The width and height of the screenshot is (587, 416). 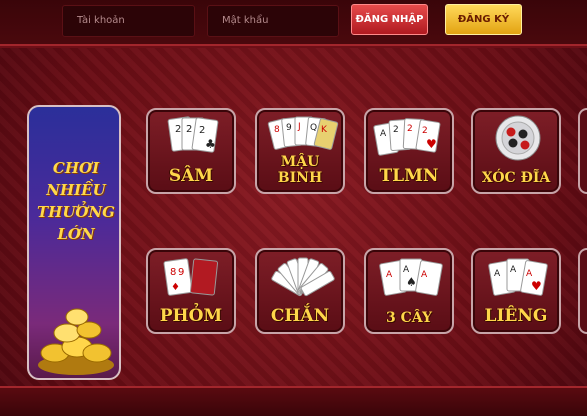 What do you see at coordinates (273, 21) in the screenshot?
I see `password-input: Mật khẩu` at bounding box center [273, 21].